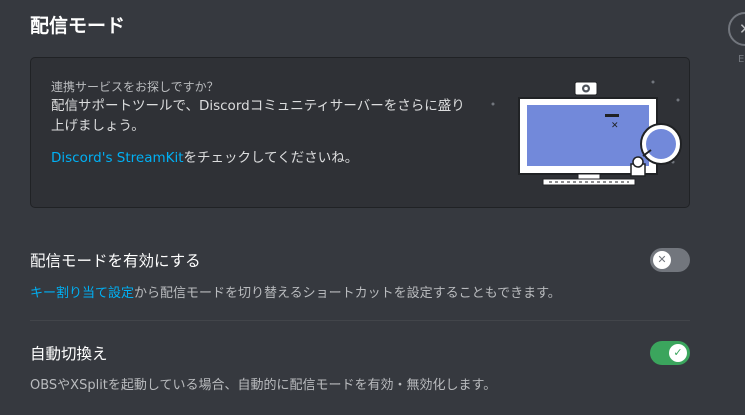 This screenshot has width=745, height=415. Describe the element at coordinates (78, 26) in the screenshot. I see `page-title: 配信モード` at that location.